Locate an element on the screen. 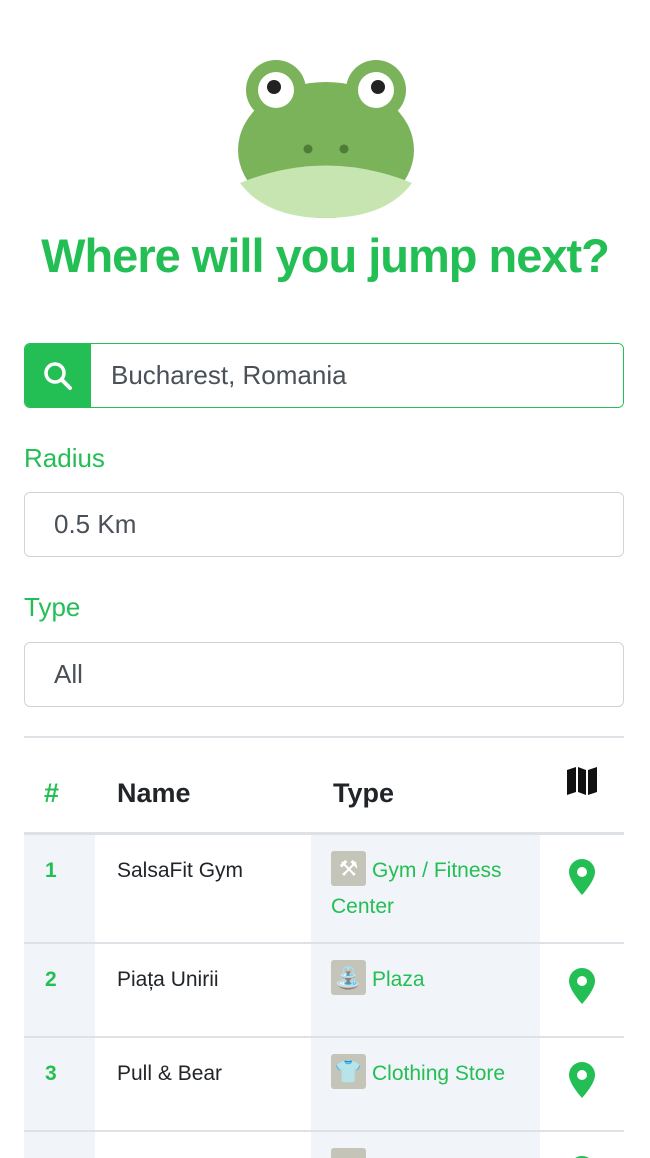 This screenshot has height=1158, width=650. row-number: 2 is located at coordinates (59, 990).